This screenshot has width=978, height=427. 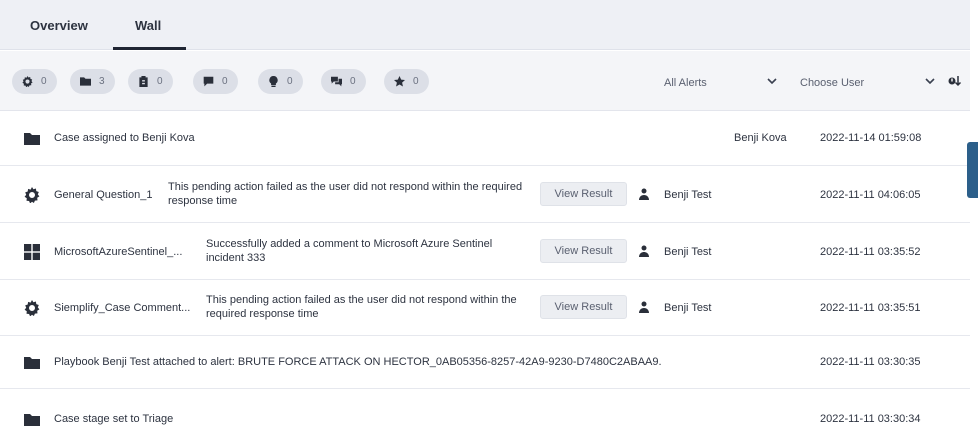 I want to click on filter-chip-insights: 0, so click(x=280, y=81).